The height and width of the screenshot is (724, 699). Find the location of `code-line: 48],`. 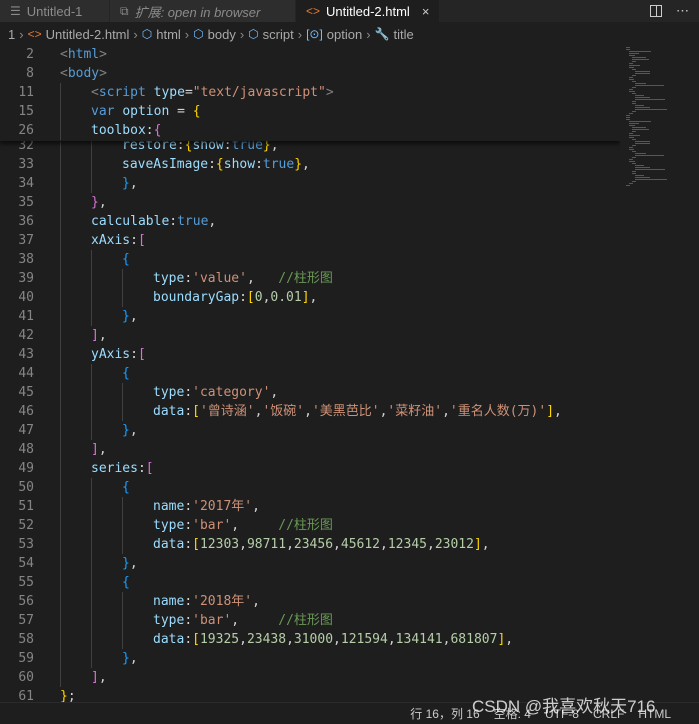

code-line: 48], is located at coordinates (310, 449).